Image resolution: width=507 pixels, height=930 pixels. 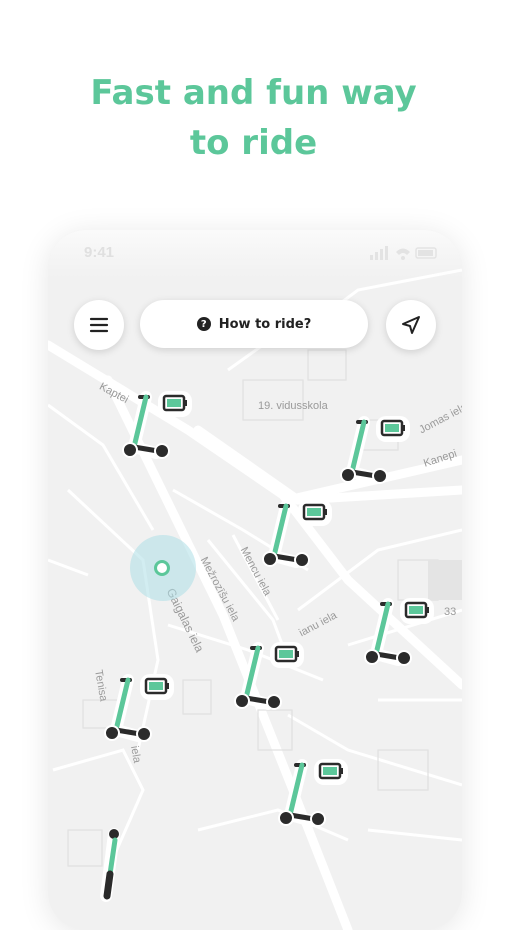 What do you see at coordinates (403, 253) in the screenshot?
I see `status-icons` at bounding box center [403, 253].